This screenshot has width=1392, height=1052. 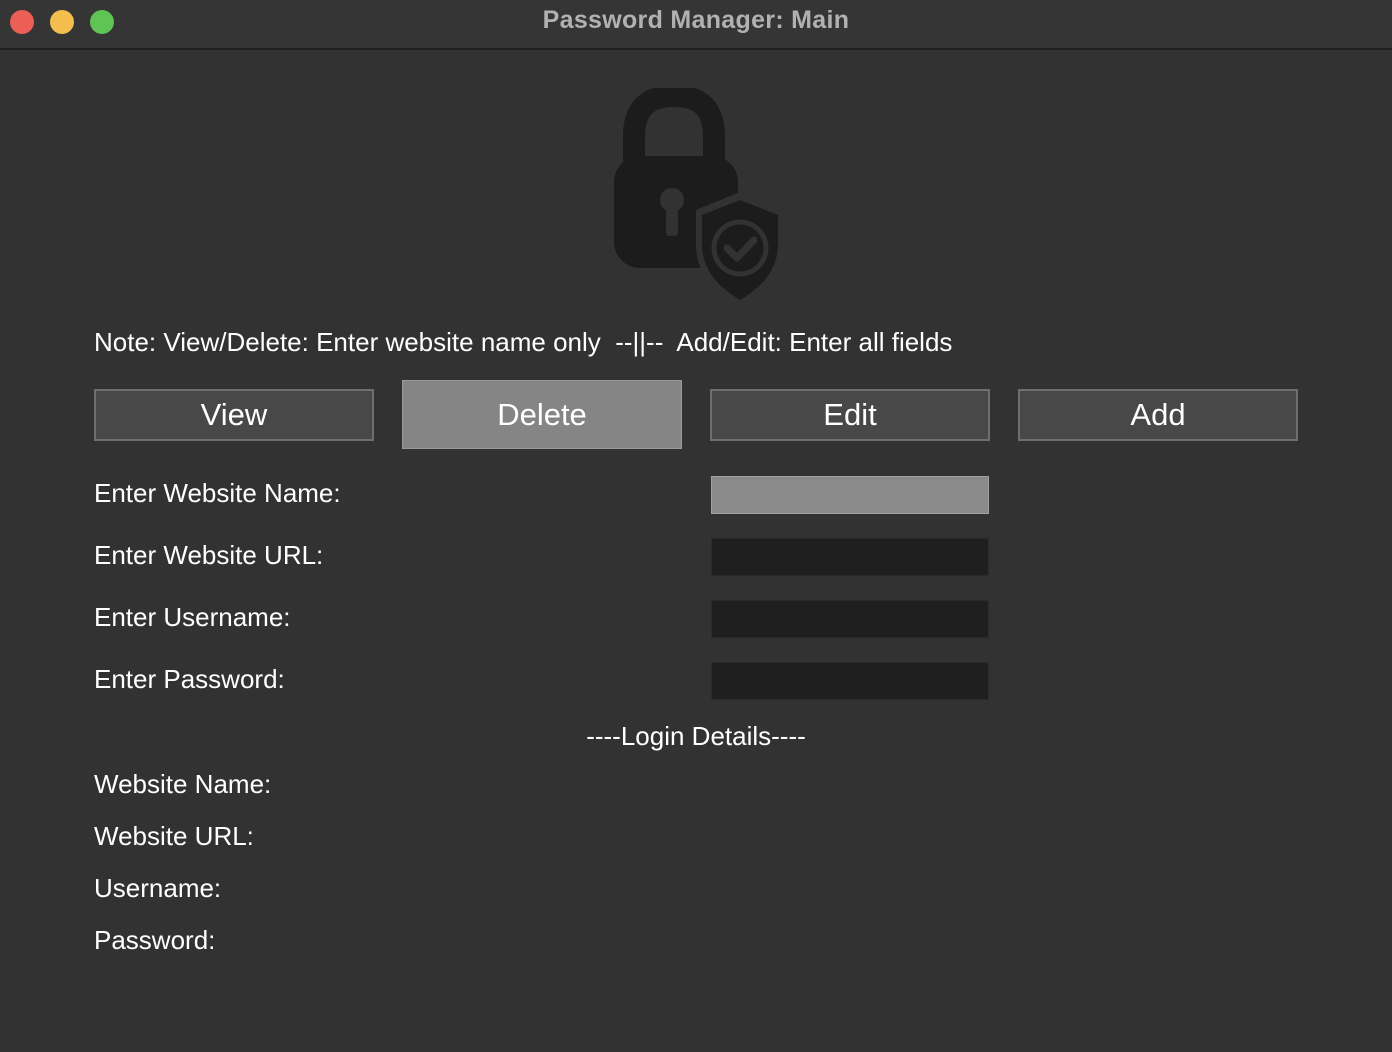 What do you see at coordinates (234, 415) in the screenshot?
I see `view-button: View` at bounding box center [234, 415].